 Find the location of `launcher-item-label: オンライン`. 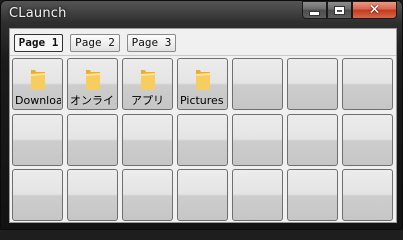

launcher-item-label: オンライン is located at coordinates (93, 100).